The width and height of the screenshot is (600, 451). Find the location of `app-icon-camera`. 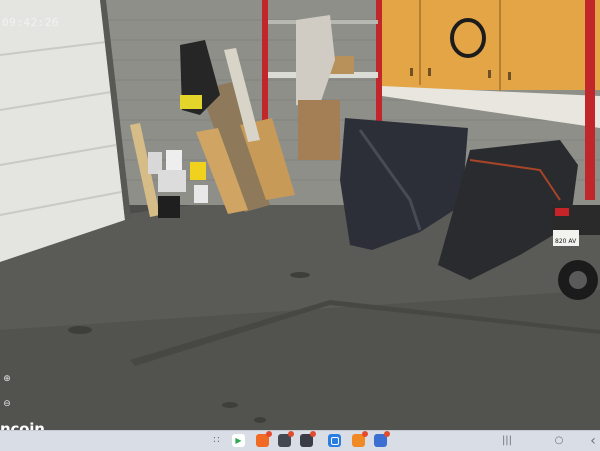

app-icon-camera is located at coordinates (308, 439).